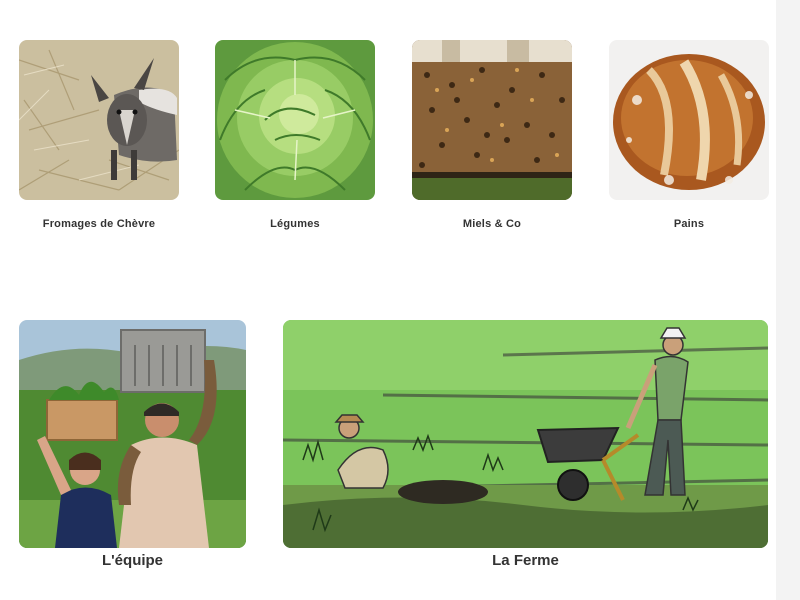 The height and width of the screenshot is (600, 800). What do you see at coordinates (689, 224) in the screenshot?
I see `product-label: Pains` at bounding box center [689, 224].